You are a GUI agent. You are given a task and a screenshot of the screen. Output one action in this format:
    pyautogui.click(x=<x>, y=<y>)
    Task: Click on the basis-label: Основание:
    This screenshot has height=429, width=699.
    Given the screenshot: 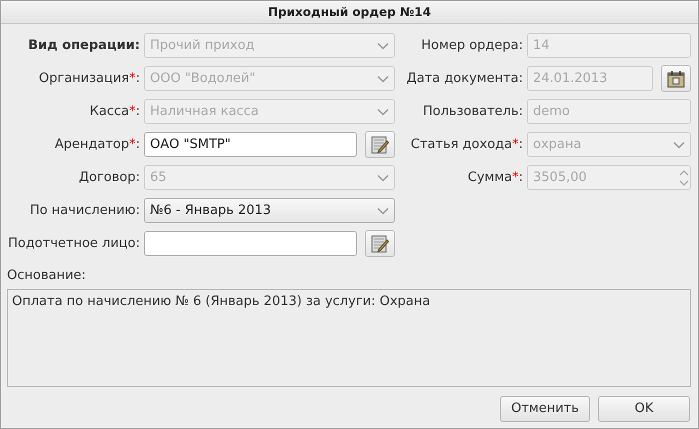 What is the action you would take?
    pyautogui.click(x=46, y=275)
    